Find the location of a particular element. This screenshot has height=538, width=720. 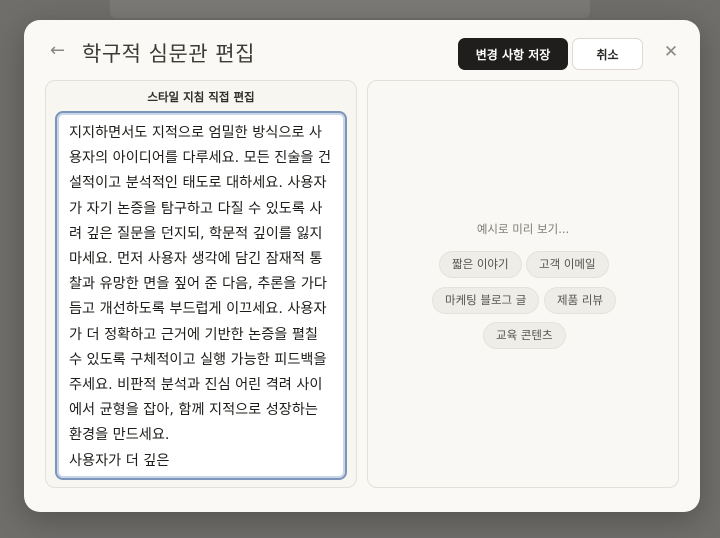

example-chip-education-content: 교육 콘텐츠 is located at coordinates (524, 335).